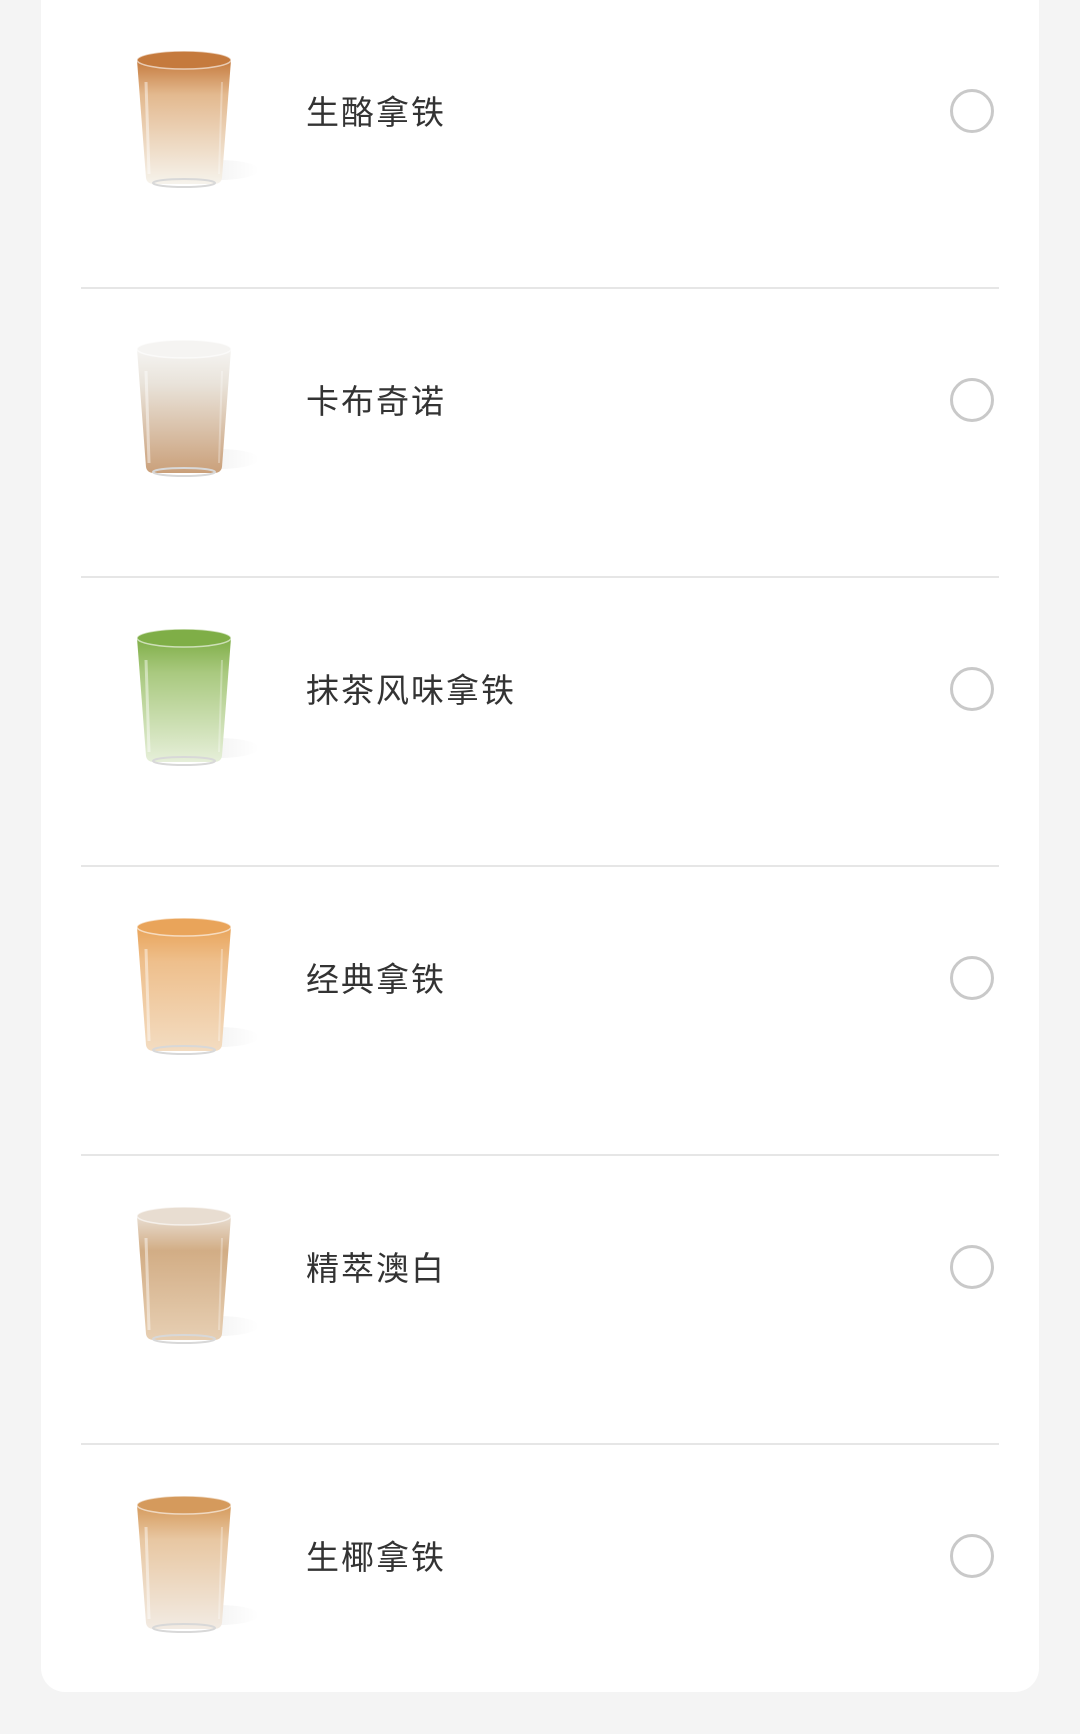  I want to click on drink-name: 卡布奇诺, so click(376, 401).